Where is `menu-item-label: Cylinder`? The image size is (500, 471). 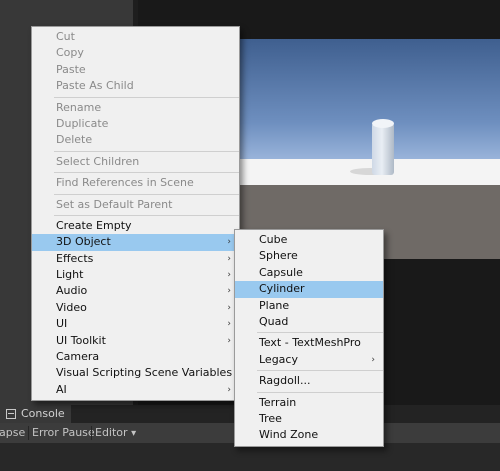
menu-item-label: Cylinder is located at coordinates (282, 289).